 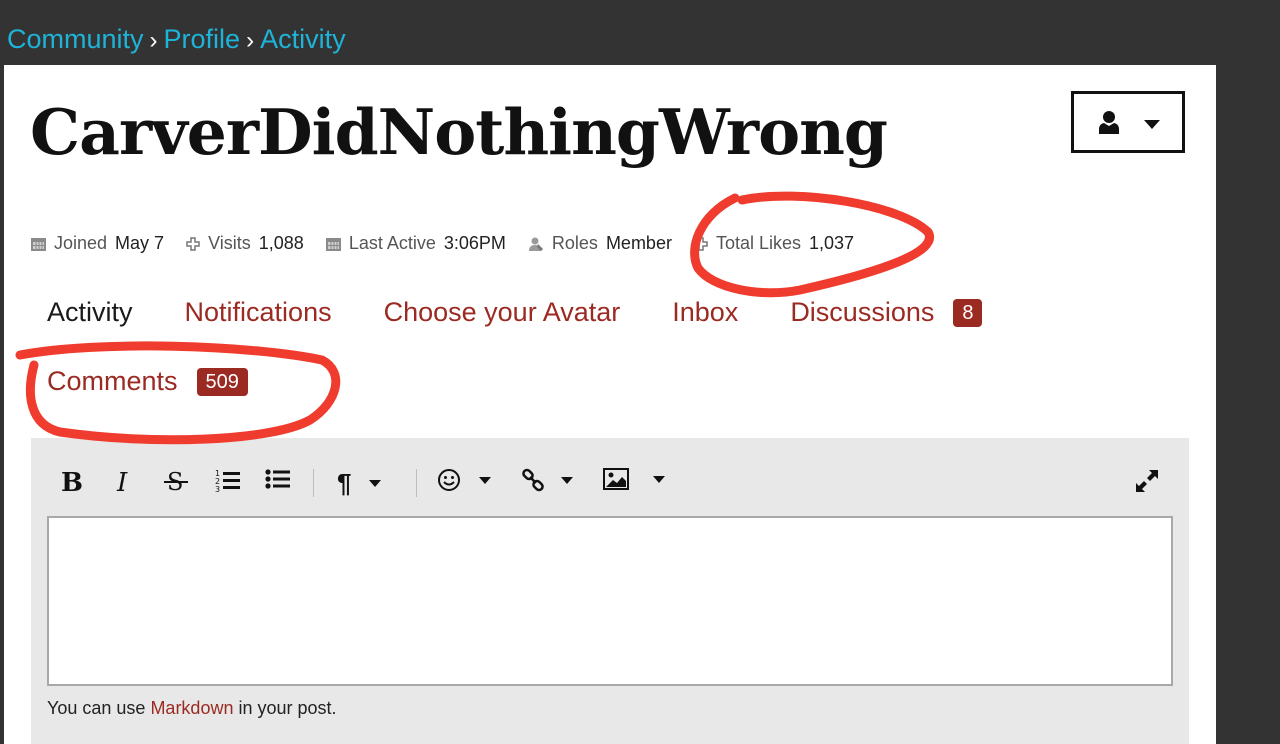 I want to click on emoji-dropdown, so click(x=464, y=480).